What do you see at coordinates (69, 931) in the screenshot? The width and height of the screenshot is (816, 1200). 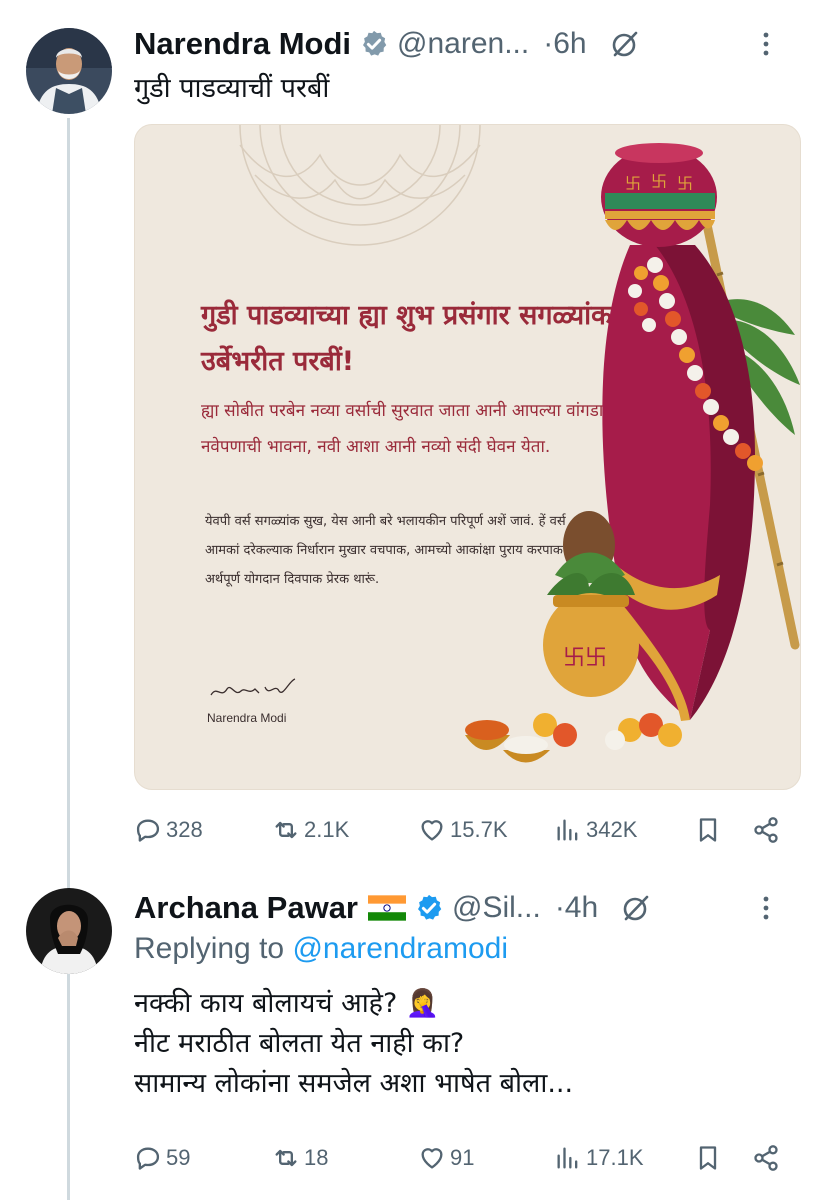 I see `avatar-archana-pawar` at bounding box center [69, 931].